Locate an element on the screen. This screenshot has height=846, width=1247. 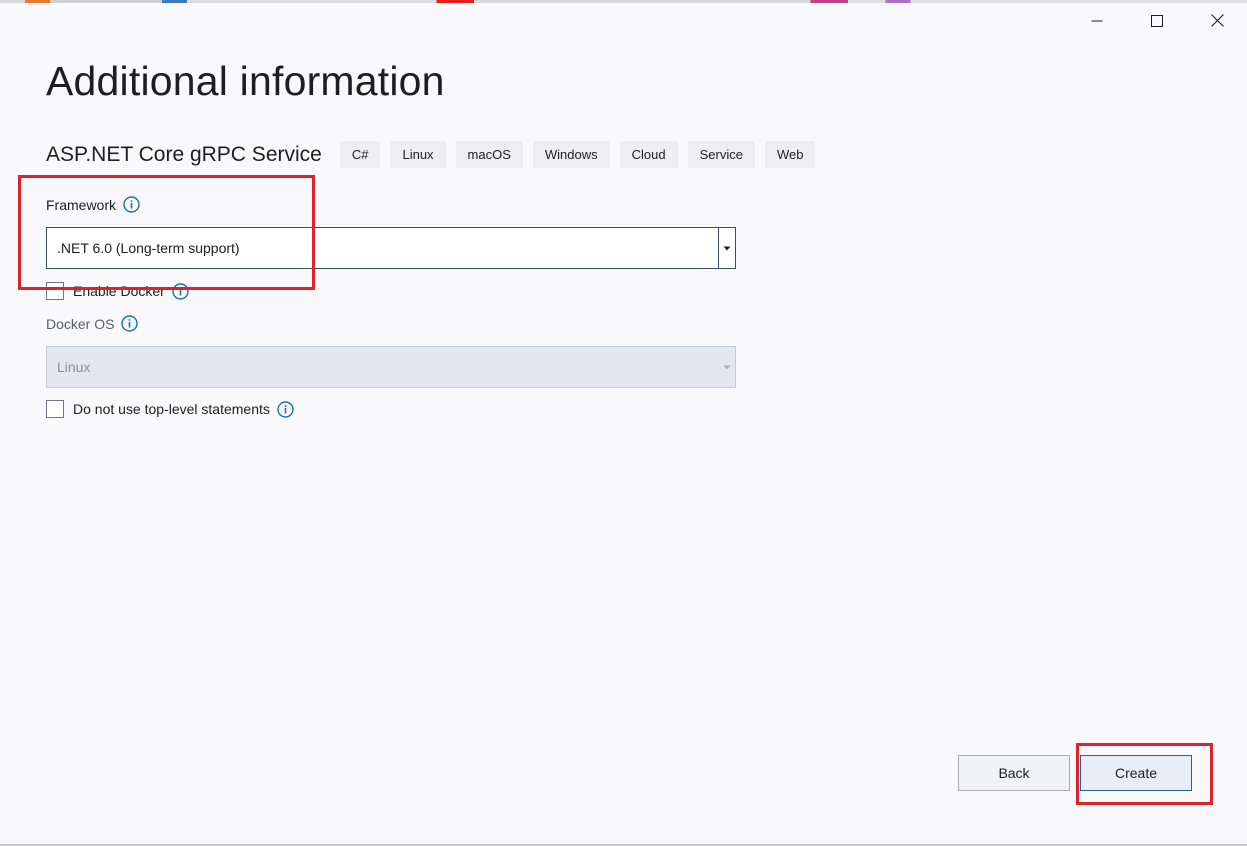
framework-label: Framework is located at coordinates (81, 204).